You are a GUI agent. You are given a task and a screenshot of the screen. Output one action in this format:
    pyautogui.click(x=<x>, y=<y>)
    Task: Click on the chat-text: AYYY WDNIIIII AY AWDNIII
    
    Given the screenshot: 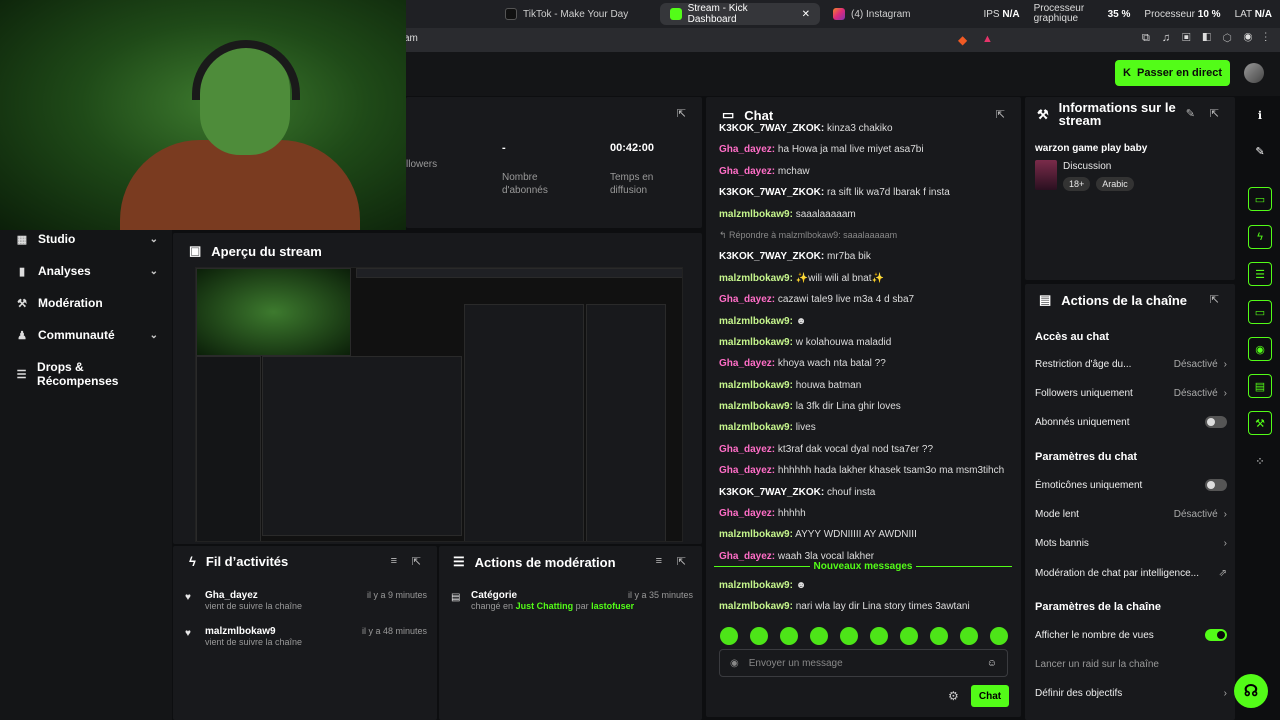 What is the action you would take?
    pyautogui.click(x=856, y=535)
    